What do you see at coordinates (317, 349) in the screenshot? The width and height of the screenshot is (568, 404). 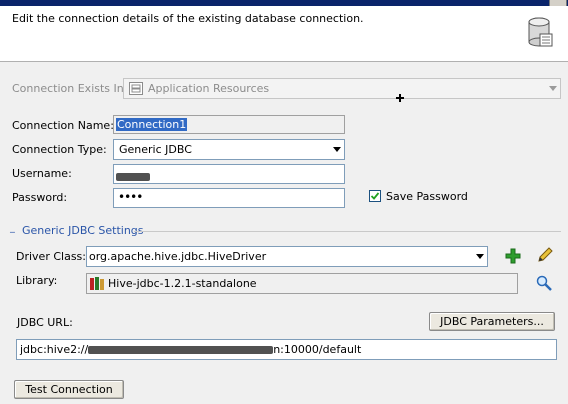 I see `jdbc-url-suffix: n:10000/default` at bounding box center [317, 349].